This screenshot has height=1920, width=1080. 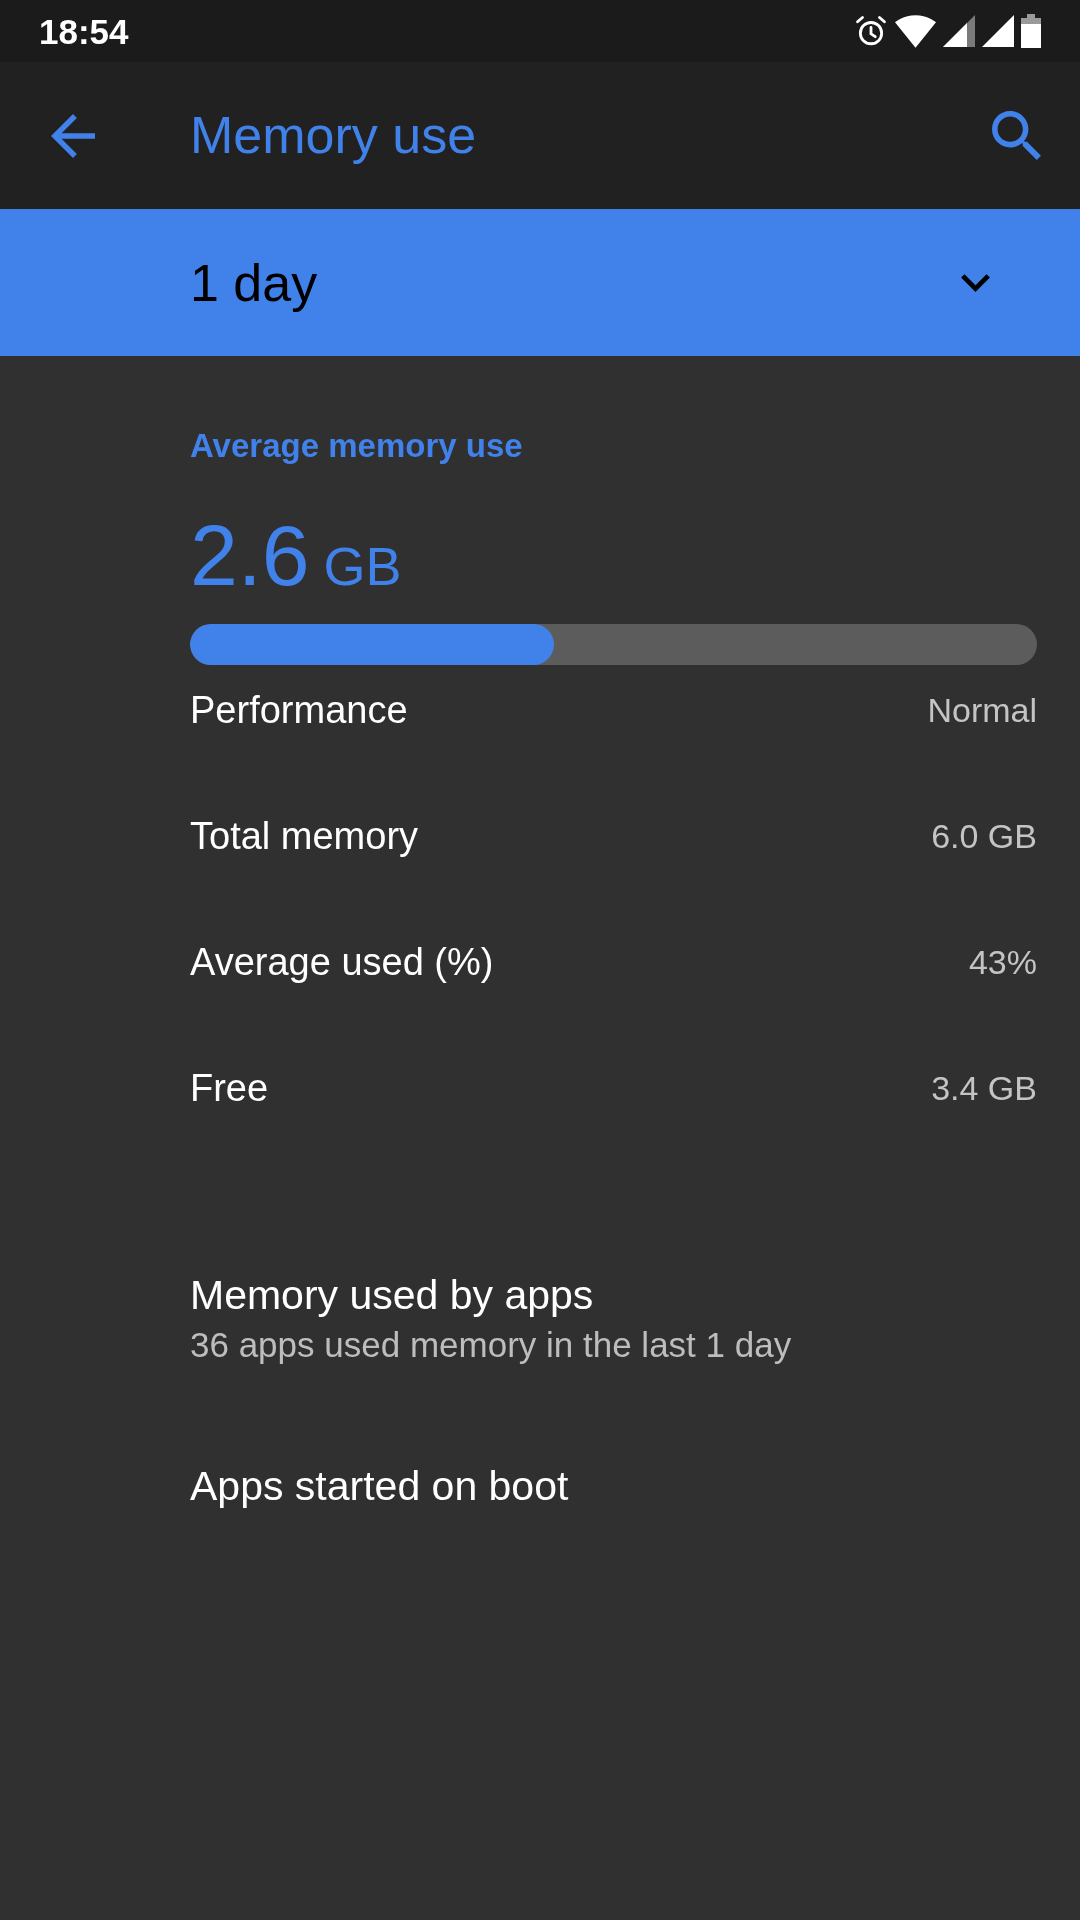 I want to click on search-button, so click(x=1016, y=135).